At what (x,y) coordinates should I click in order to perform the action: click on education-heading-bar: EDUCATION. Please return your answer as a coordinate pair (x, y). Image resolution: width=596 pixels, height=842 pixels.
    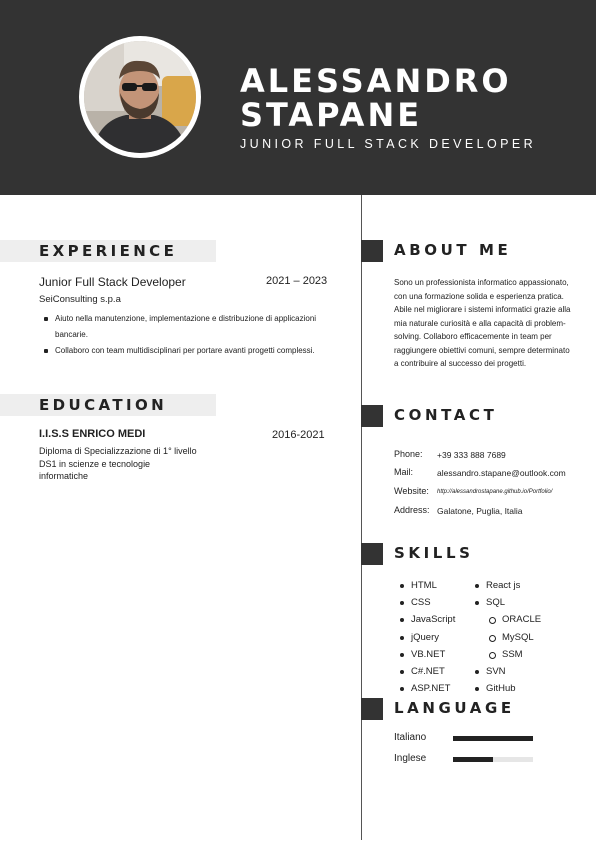
    Looking at the image, I should click on (108, 405).